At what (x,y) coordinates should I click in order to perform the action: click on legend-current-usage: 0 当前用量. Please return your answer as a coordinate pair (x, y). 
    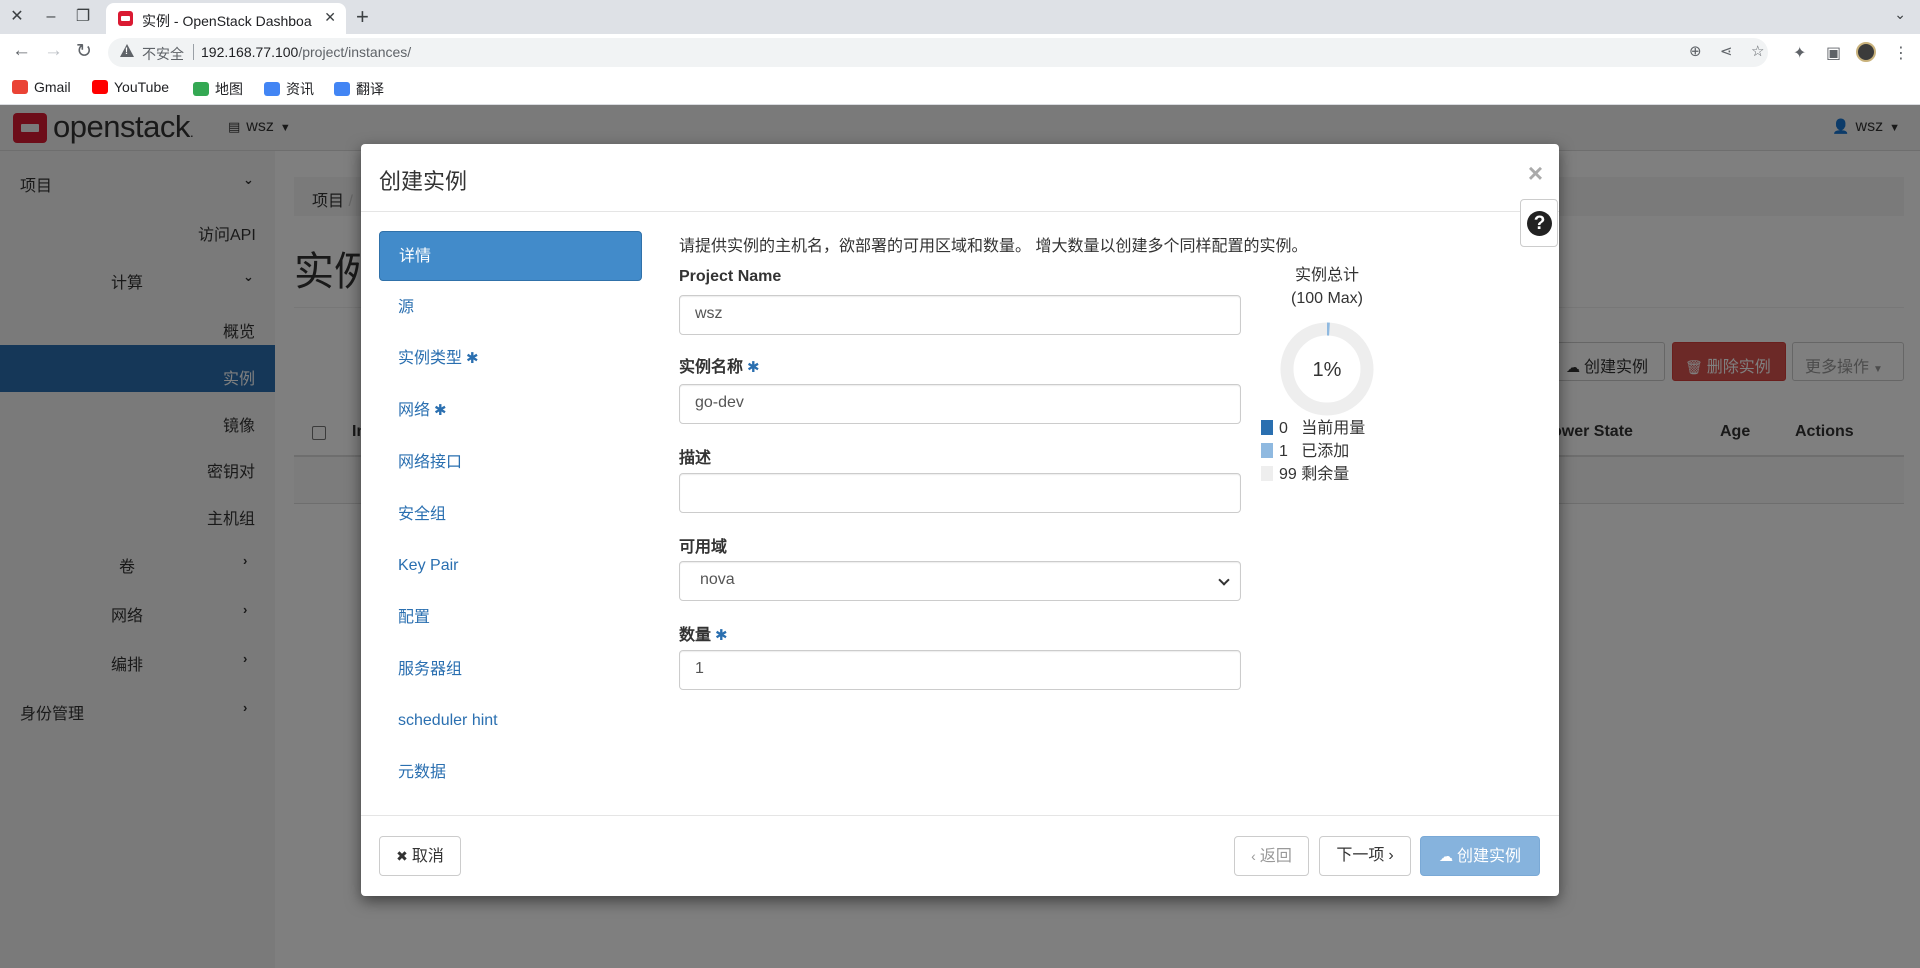
    Looking at the image, I should click on (1313, 426).